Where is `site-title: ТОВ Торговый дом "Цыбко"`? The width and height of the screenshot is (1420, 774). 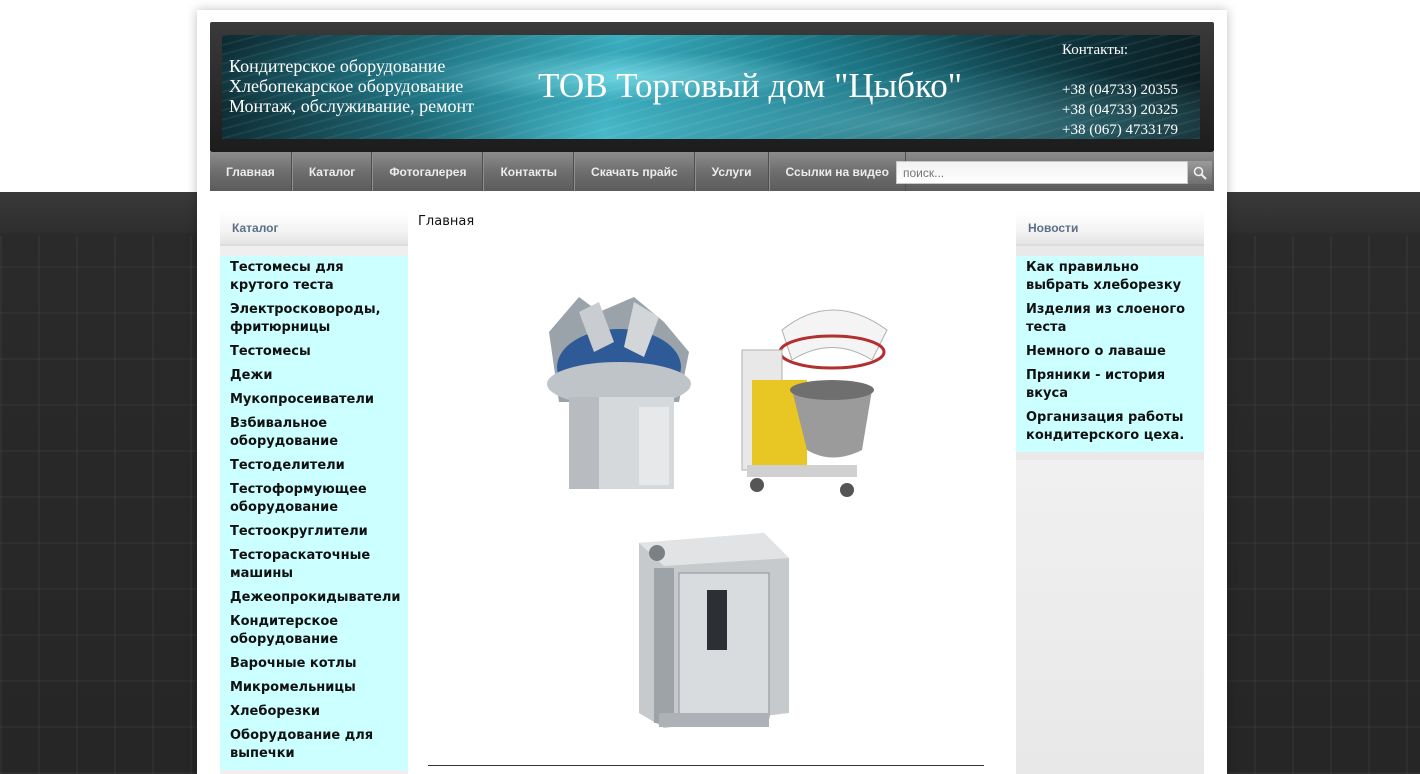 site-title: ТОВ Торговый дом "Цыбко" is located at coordinates (750, 85).